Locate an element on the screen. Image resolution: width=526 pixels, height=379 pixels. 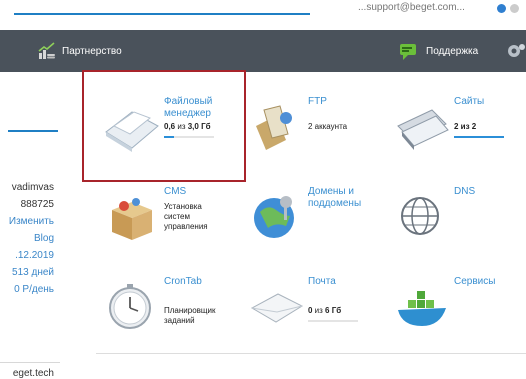
tile-sites: Сайты 2 из 2 is located at coordinates (459, 136).